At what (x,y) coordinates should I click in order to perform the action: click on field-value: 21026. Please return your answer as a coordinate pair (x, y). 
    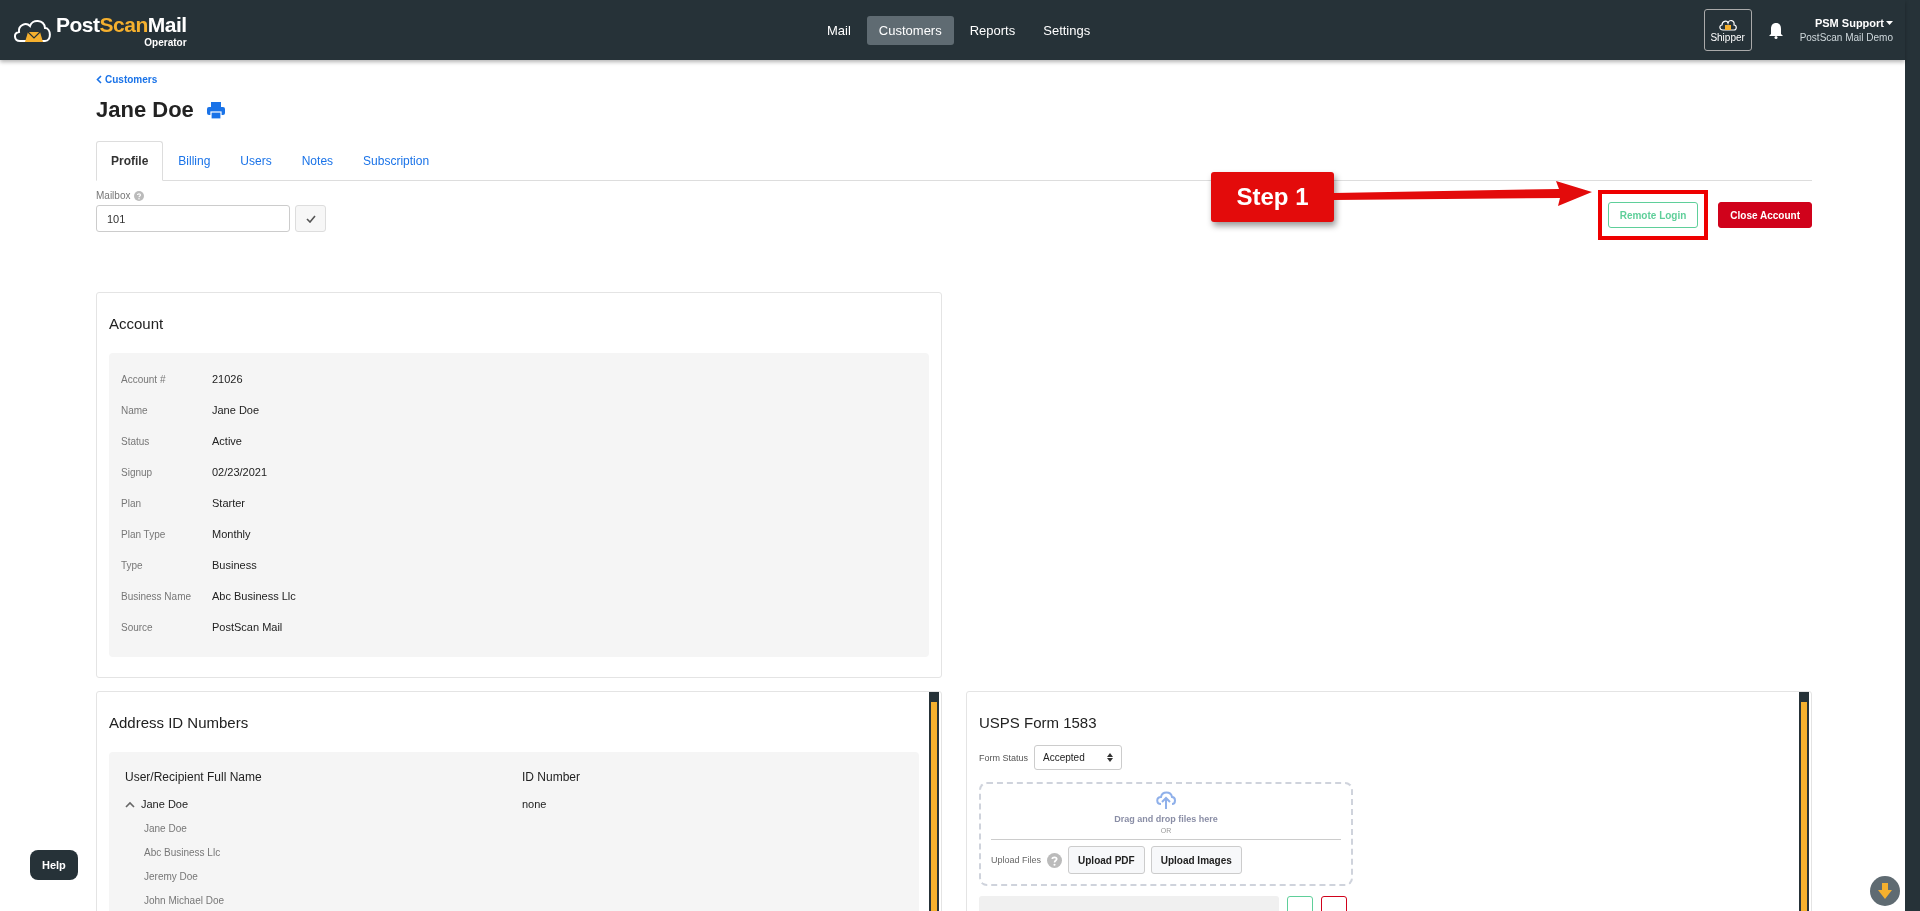
    Looking at the image, I should click on (227, 379).